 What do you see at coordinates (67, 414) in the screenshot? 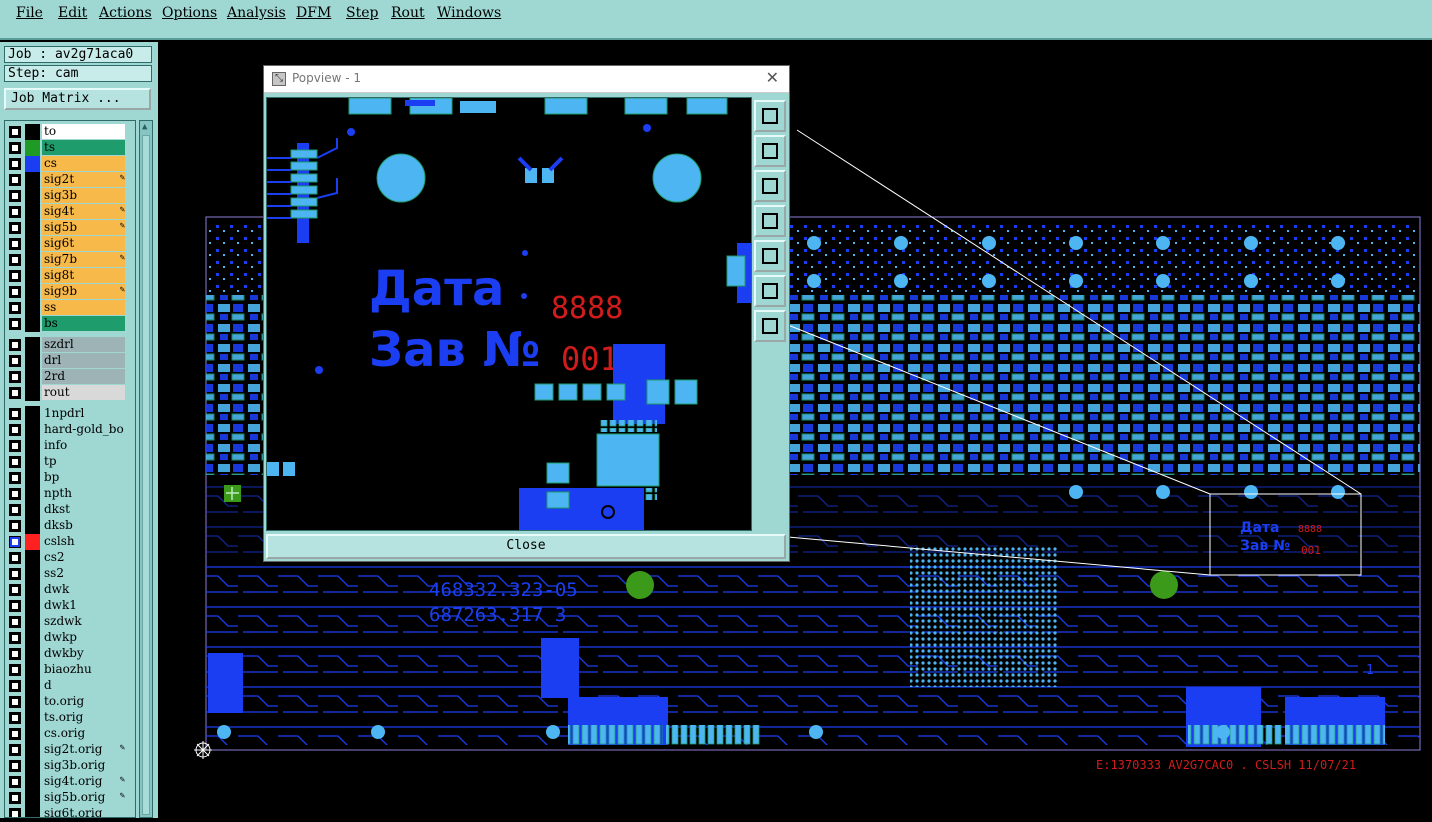
I see `layer-row: 1npdrl` at bounding box center [67, 414].